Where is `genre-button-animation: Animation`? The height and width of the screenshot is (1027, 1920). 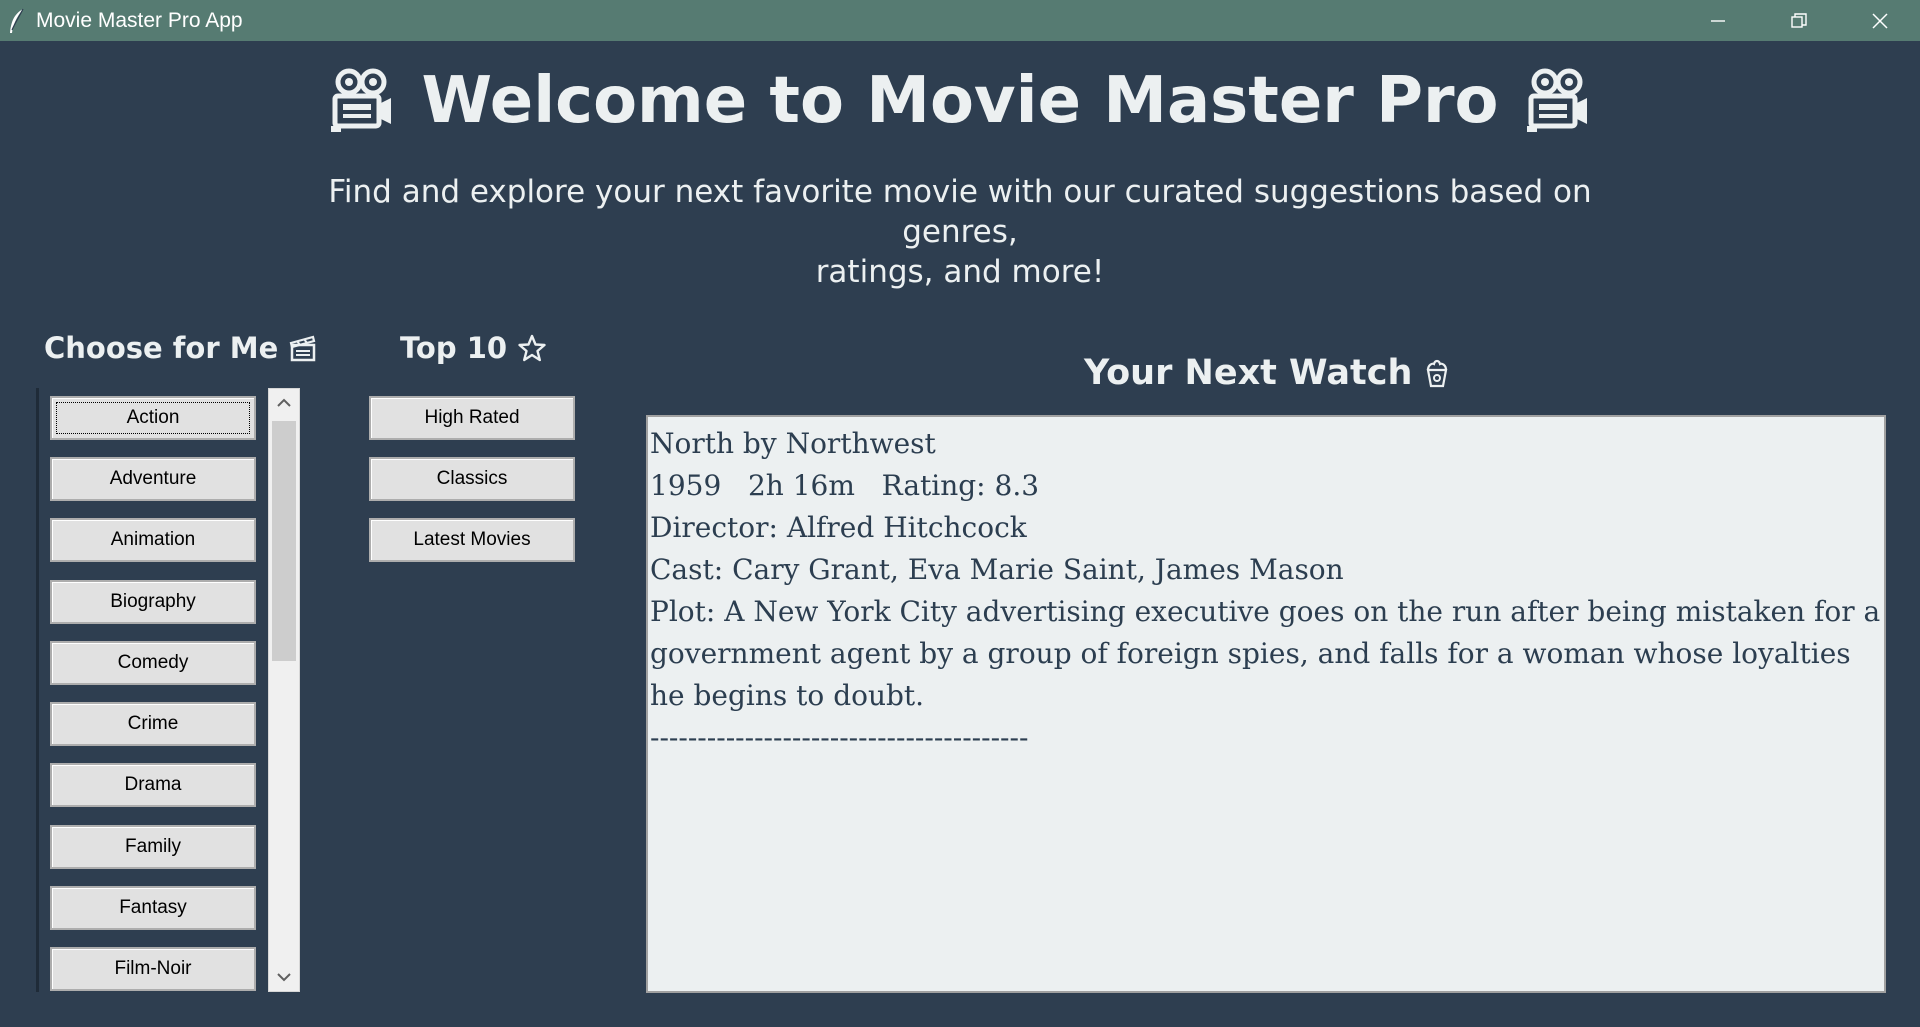
genre-button-animation: Animation is located at coordinates (153, 540).